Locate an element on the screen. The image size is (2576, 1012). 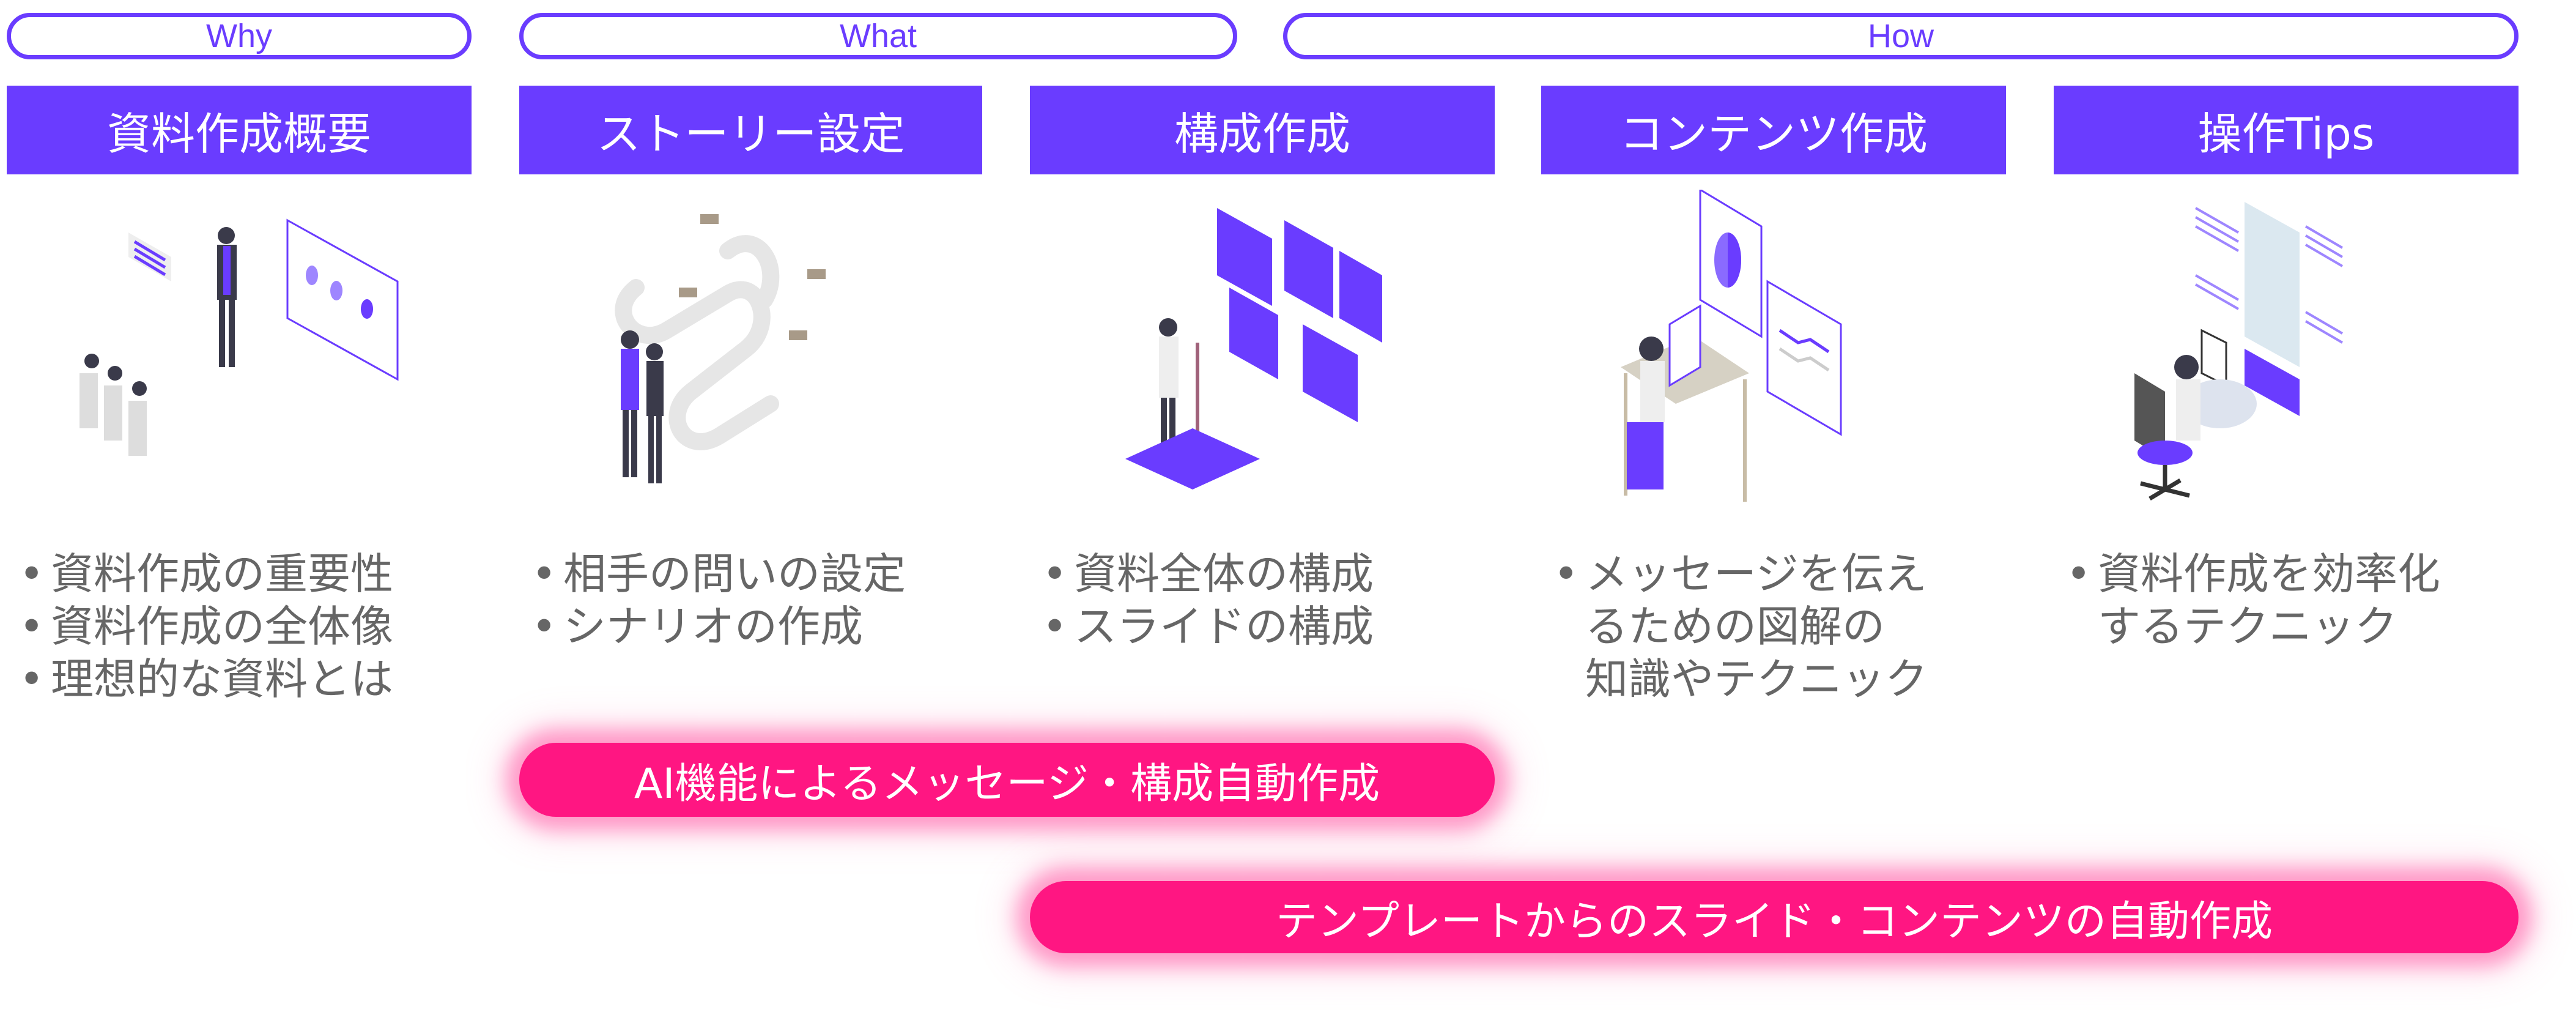
bullet-item: 相手の問いの設定 is located at coordinates (712, 574).